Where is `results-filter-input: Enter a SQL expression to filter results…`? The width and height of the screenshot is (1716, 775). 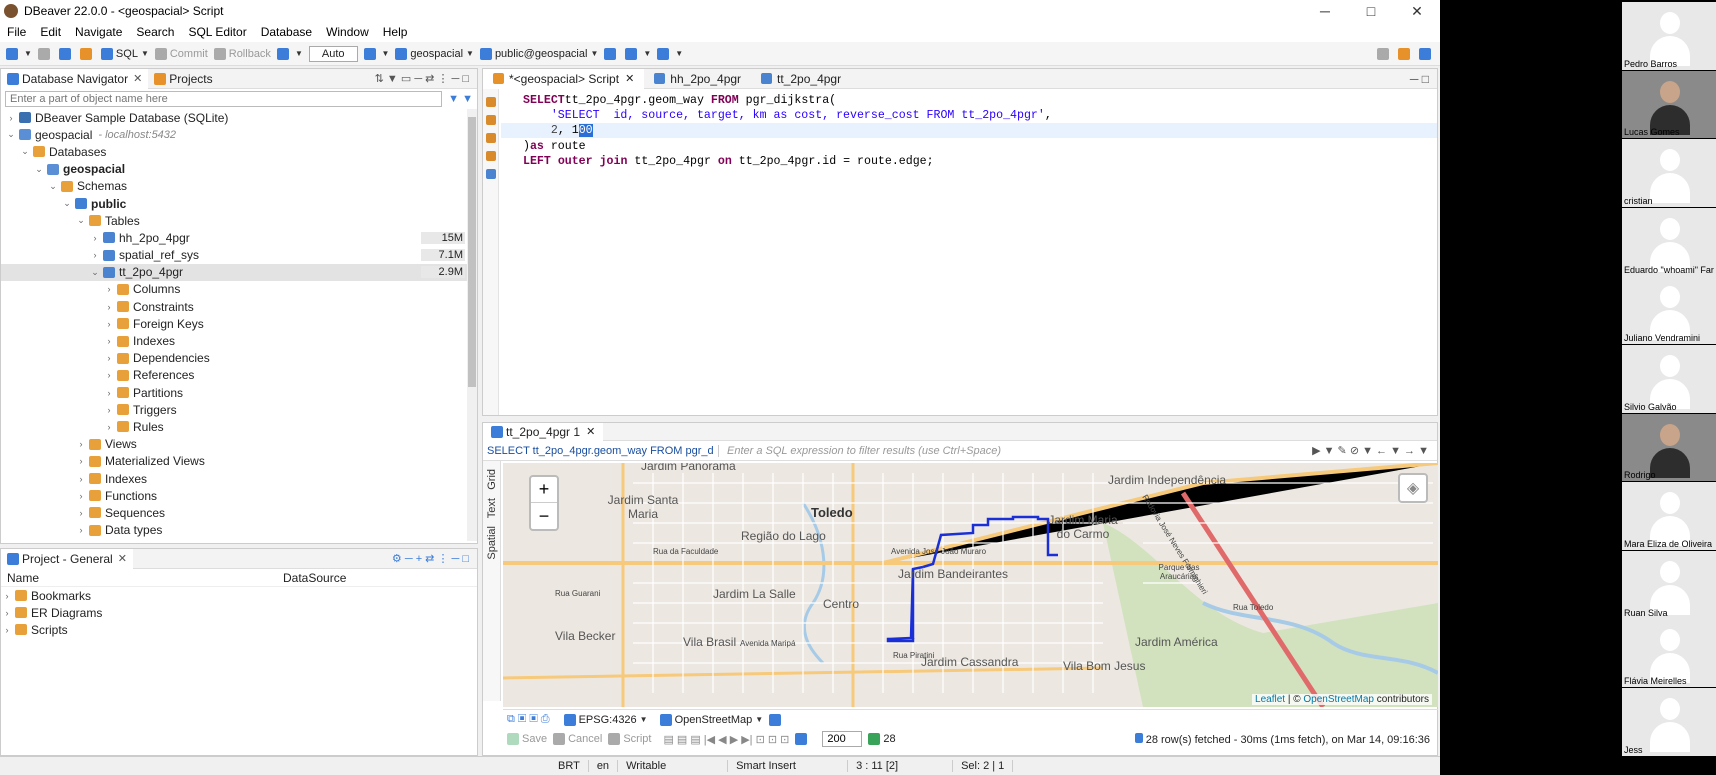
results-filter-input: Enter a SQL expression to filter results… is located at coordinates (1015, 451).